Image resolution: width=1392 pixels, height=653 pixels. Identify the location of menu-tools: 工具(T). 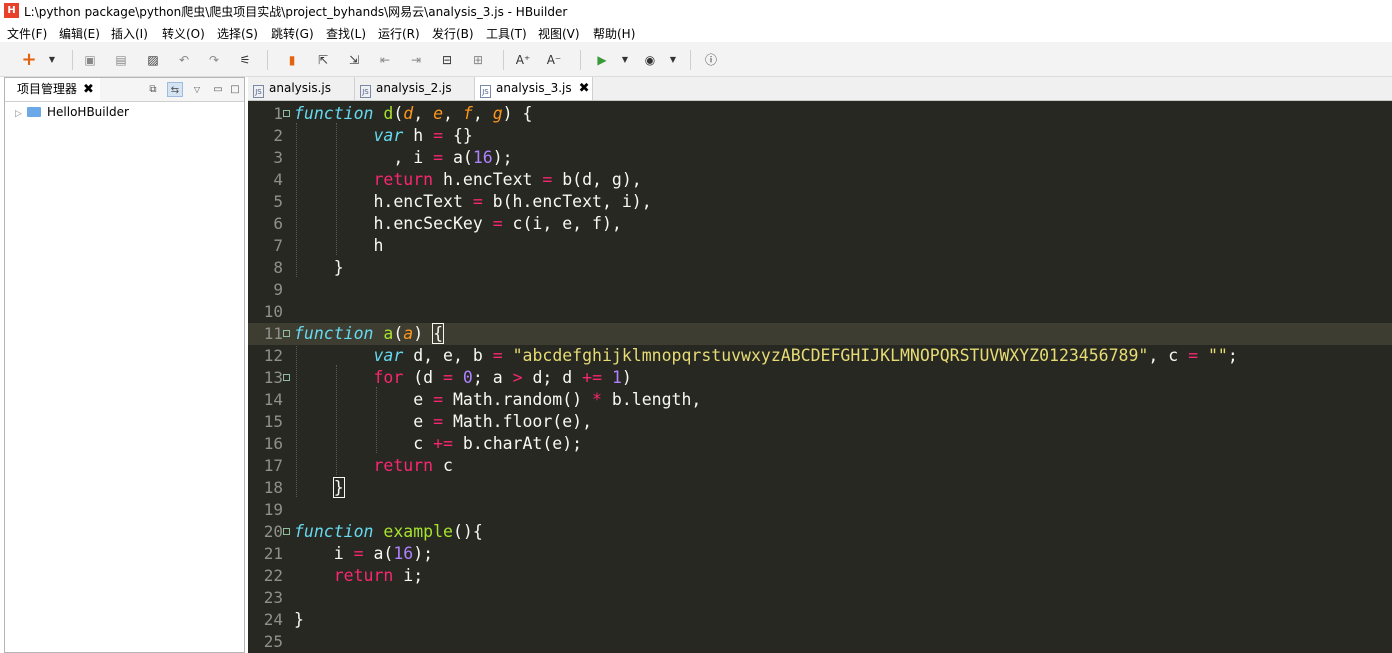
(506, 33).